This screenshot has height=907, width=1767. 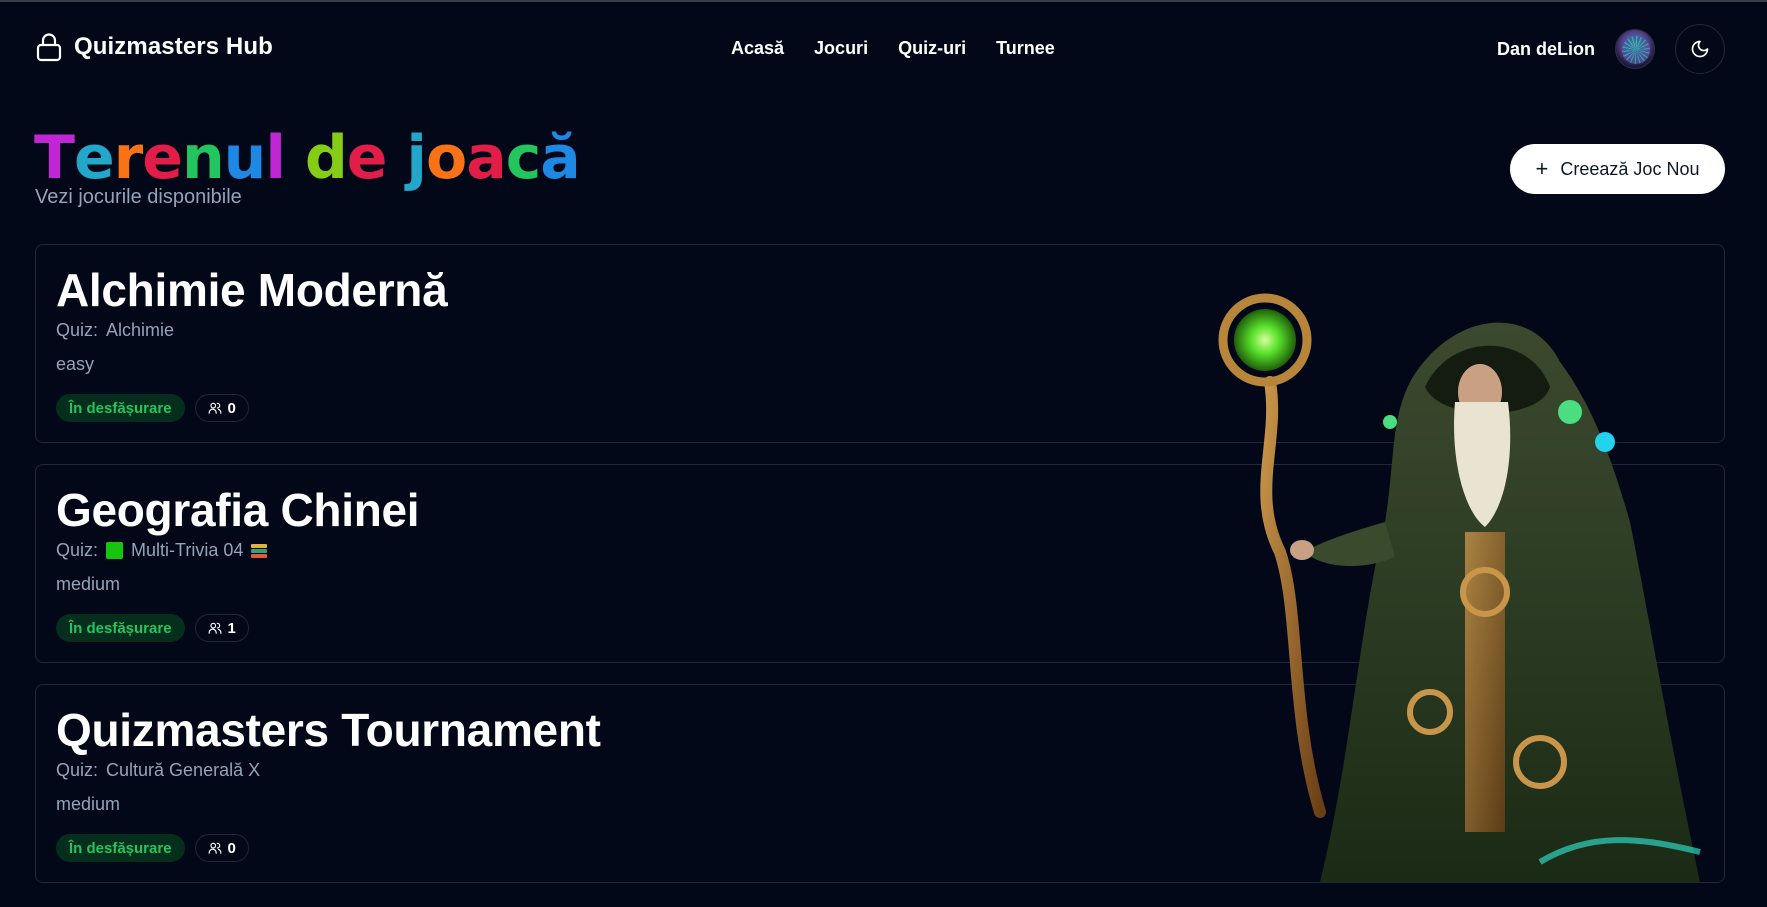 I want to click on create-game-button: + Creează Joc Nou, so click(x=1617, y=169).